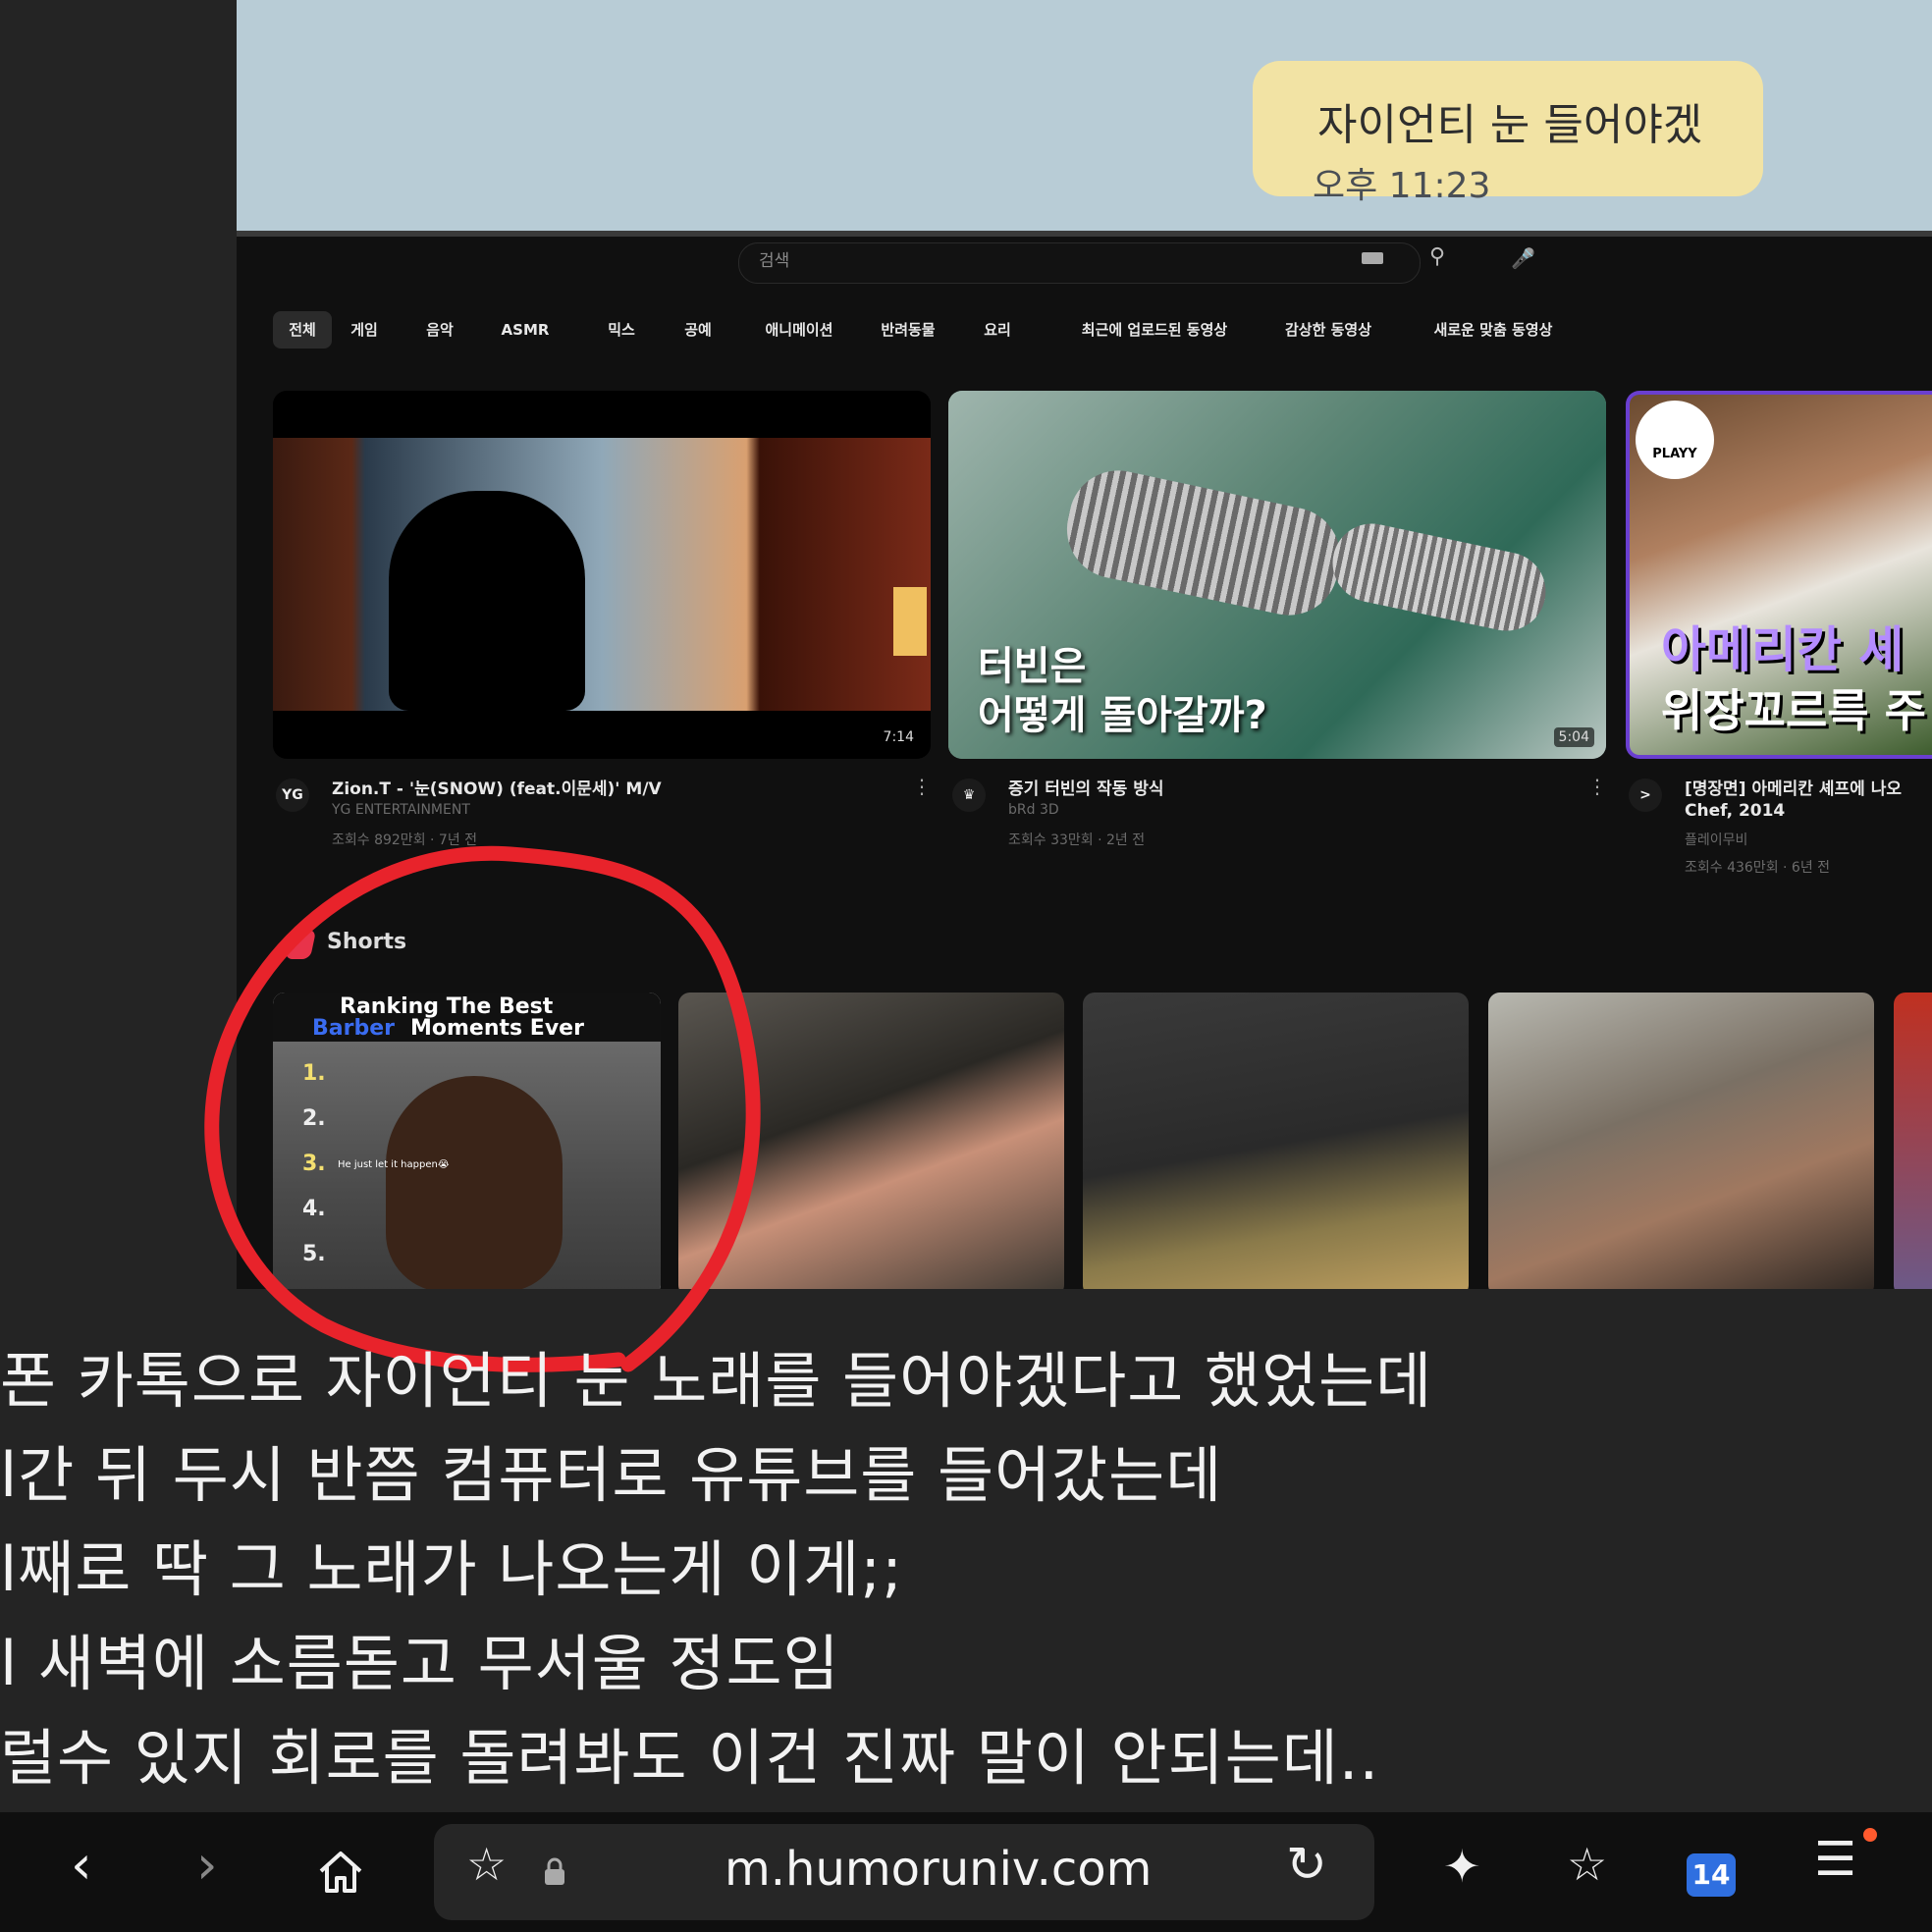  I want to click on favorites-icon: ☆, so click(1587, 1864).